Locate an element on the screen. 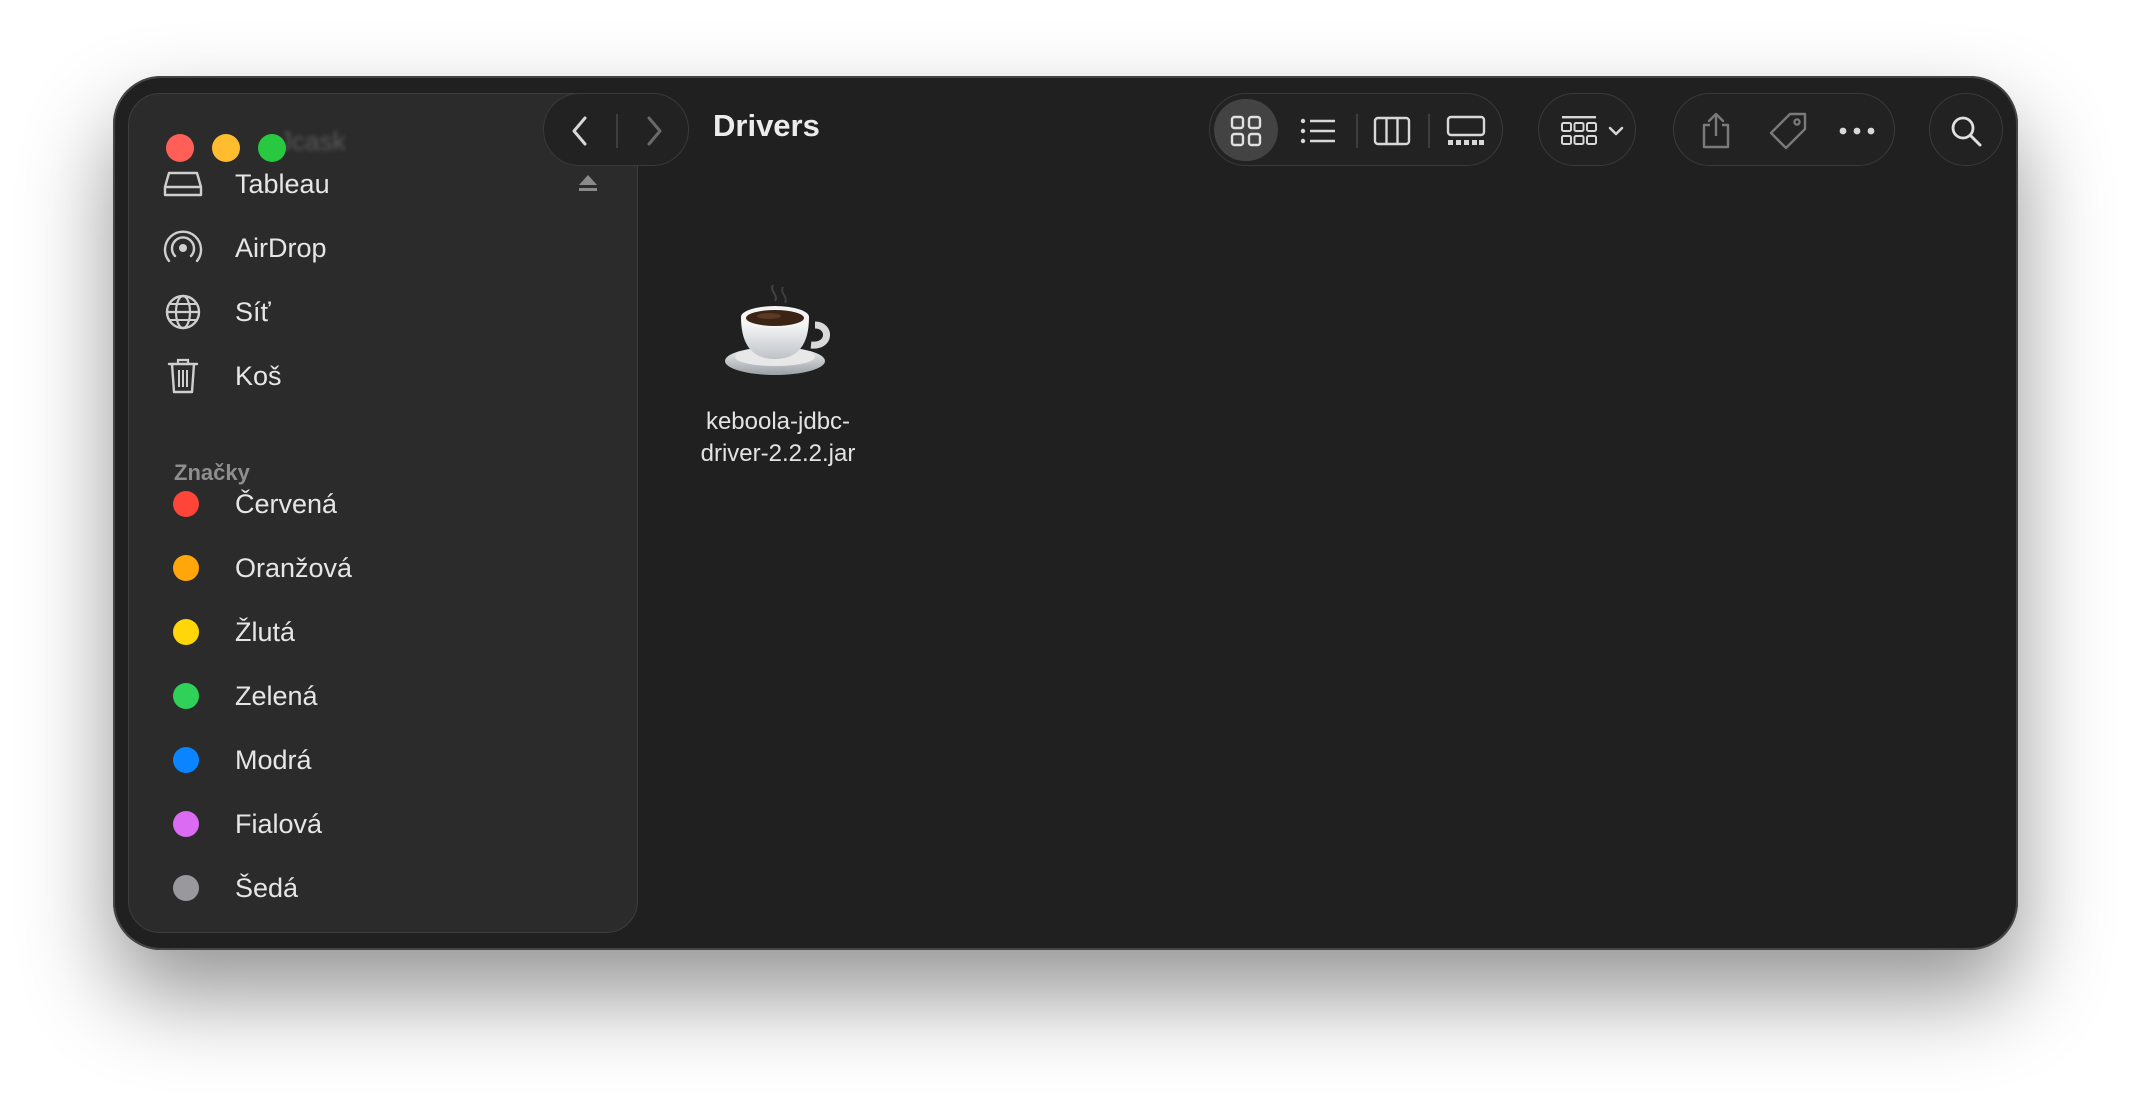  sidebar-tag-orange: Oranžová is located at coordinates (383, 568).